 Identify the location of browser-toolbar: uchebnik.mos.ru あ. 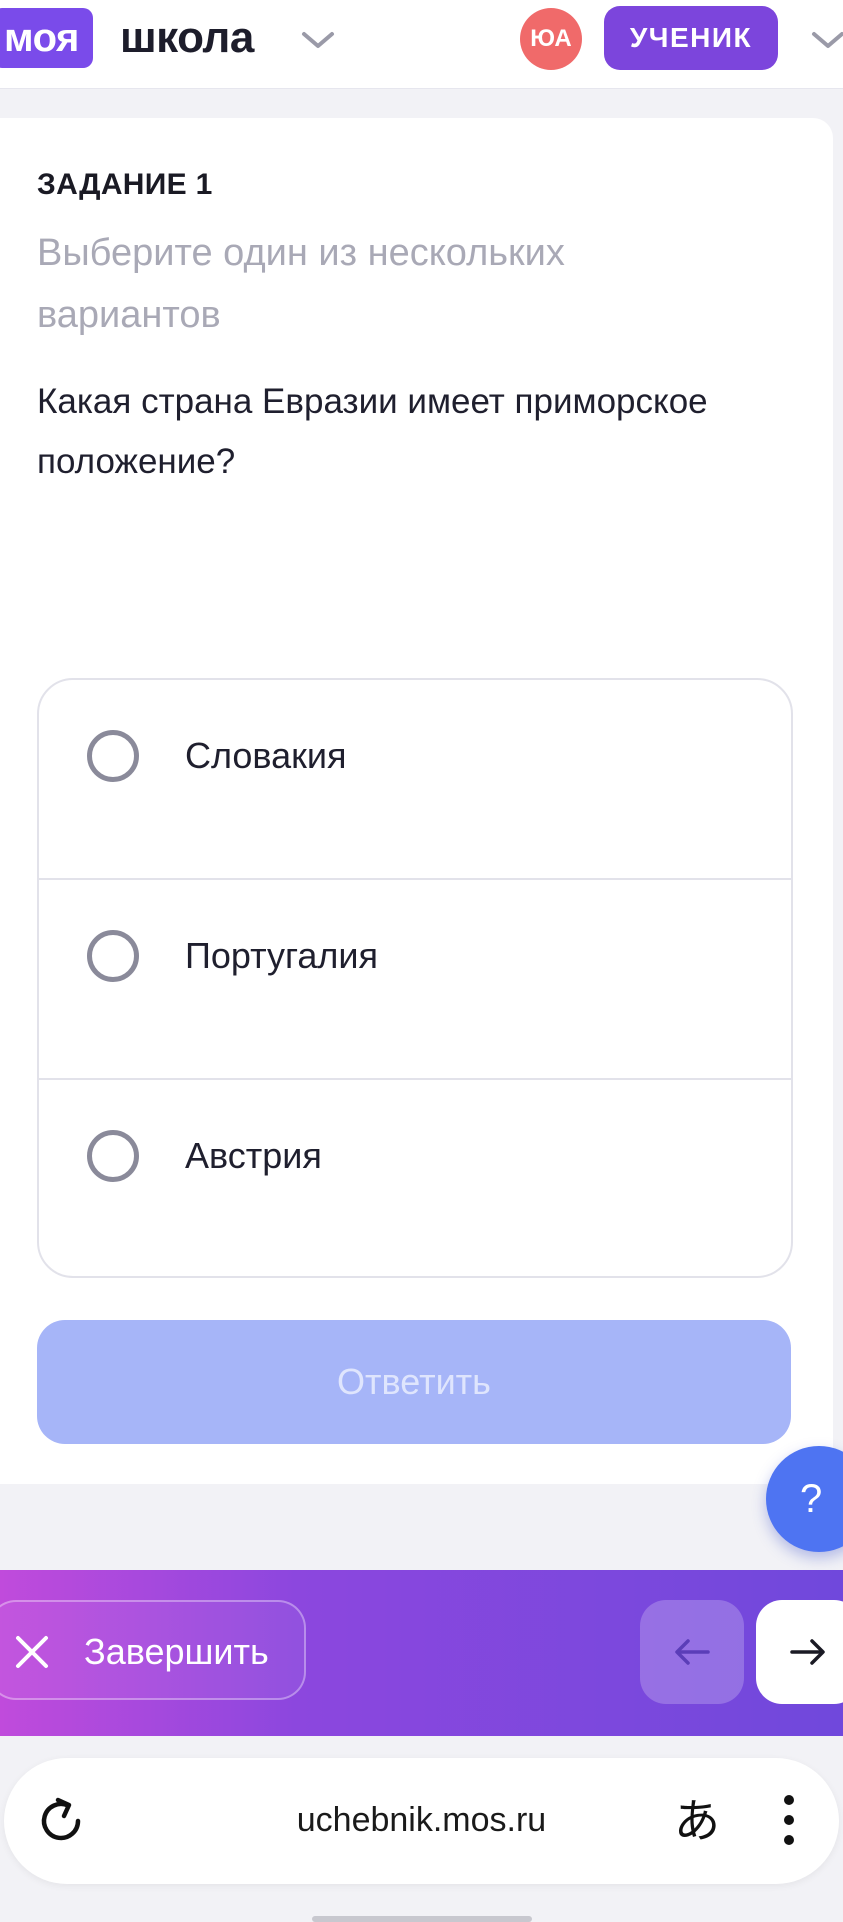
(421, 1829).